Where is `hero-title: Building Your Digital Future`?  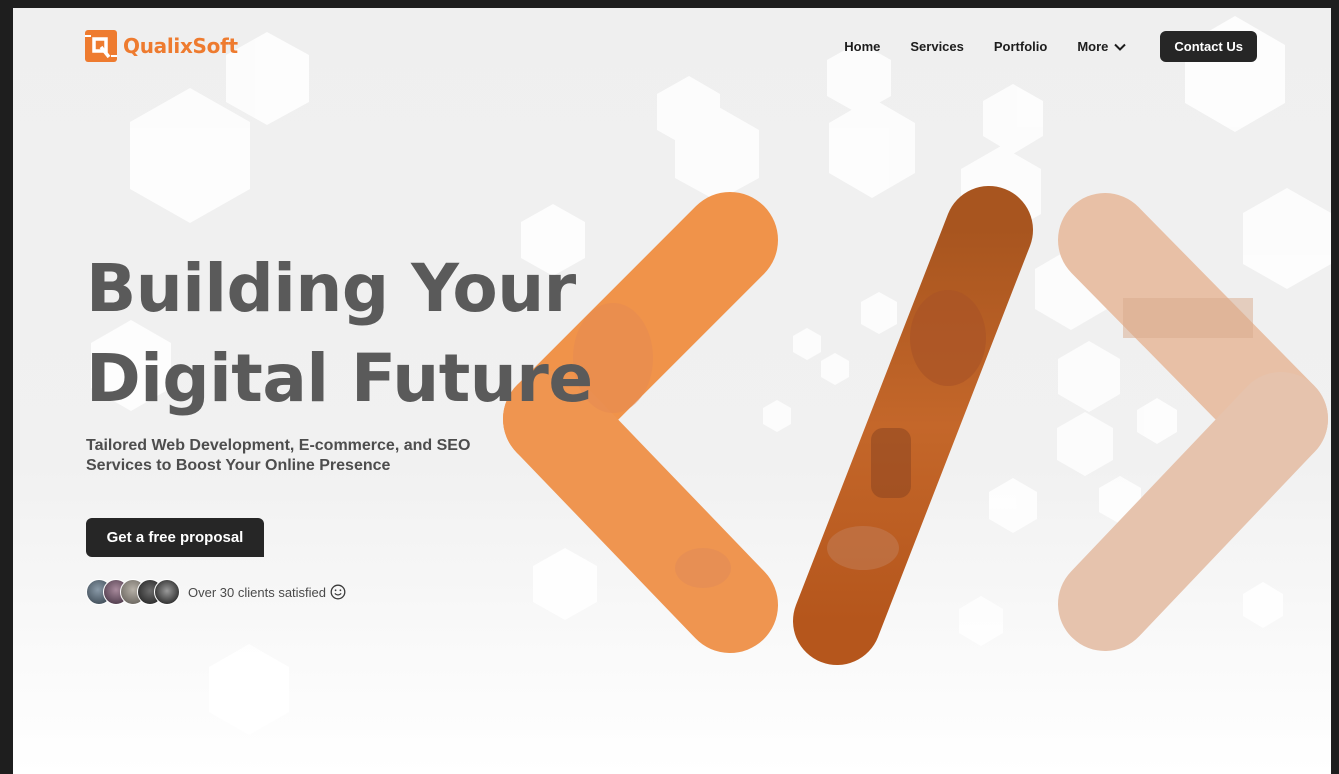 hero-title: Building Your Digital Future is located at coordinates (339, 334).